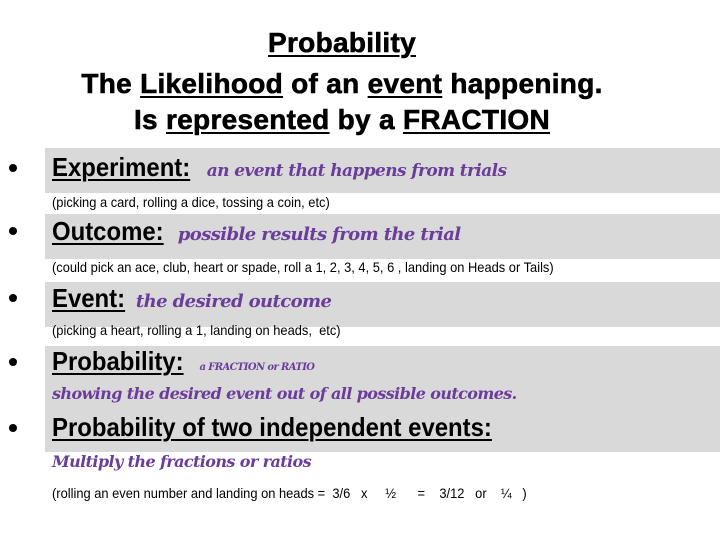  I want to click on subtitle-underlined-likelihood: Likelihood, so click(212, 84).